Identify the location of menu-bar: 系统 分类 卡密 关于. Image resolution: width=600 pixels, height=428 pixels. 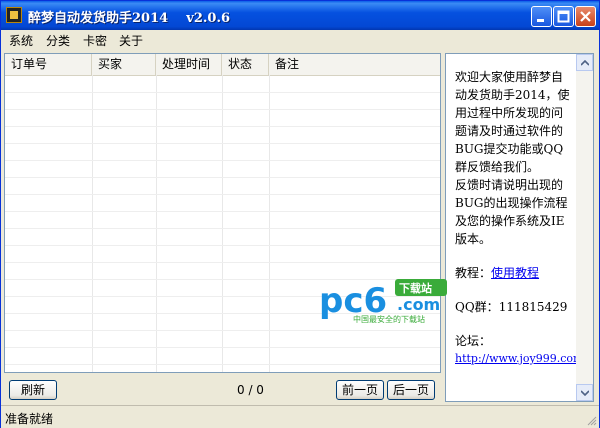
(300, 40).